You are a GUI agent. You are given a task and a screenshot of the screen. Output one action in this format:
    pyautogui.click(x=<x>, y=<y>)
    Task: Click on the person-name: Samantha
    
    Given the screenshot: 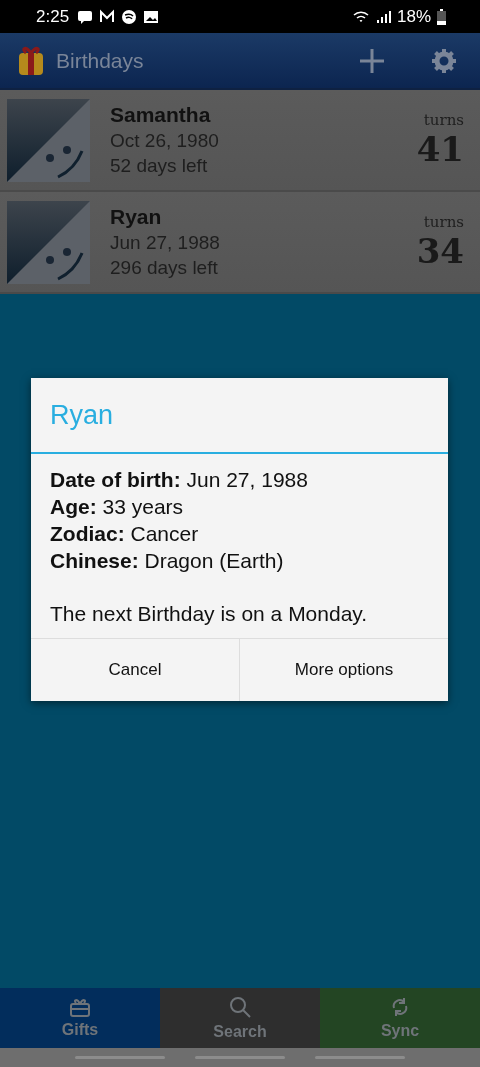 What is the action you would take?
    pyautogui.click(x=161, y=115)
    